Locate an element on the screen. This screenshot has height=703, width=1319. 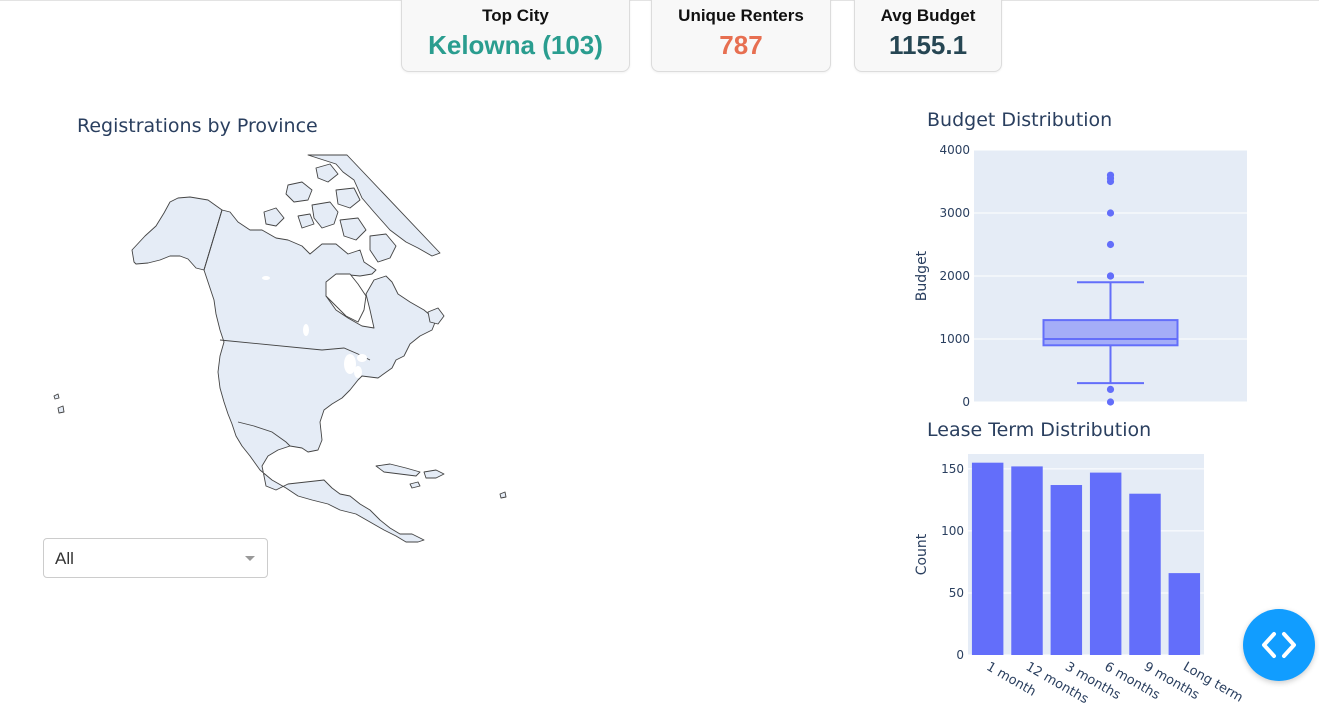
dropdown-selected-value: All is located at coordinates (64, 558).